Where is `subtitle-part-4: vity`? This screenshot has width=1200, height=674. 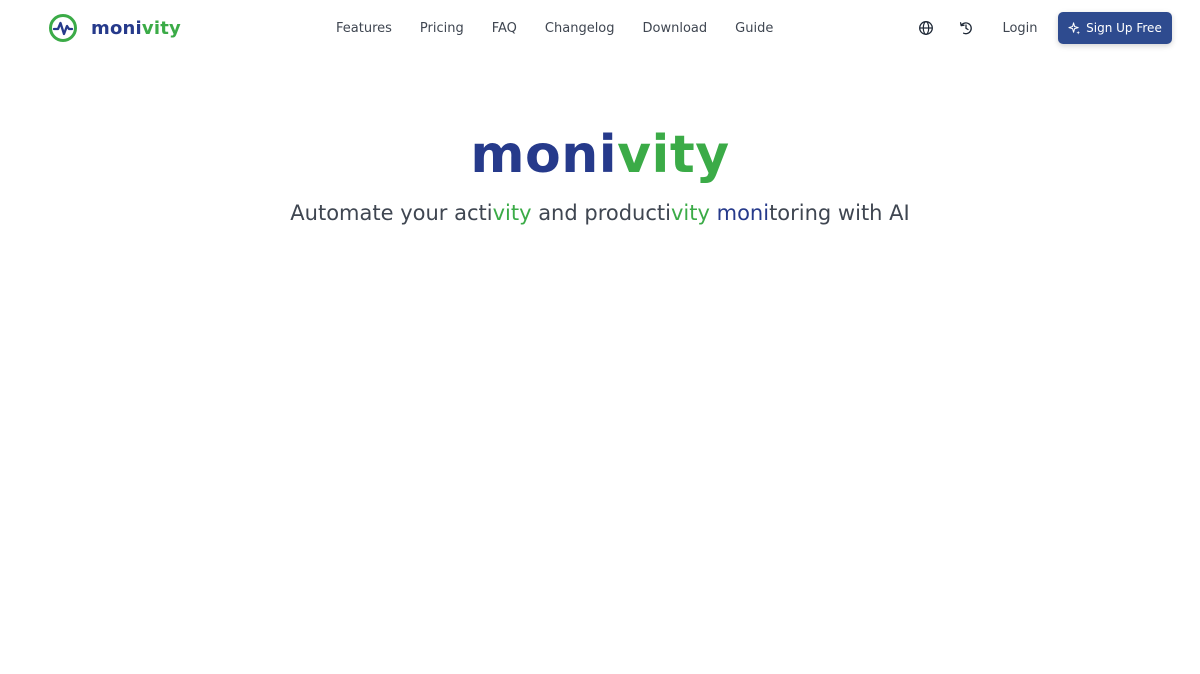
subtitle-part-4: vity is located at coordinates (690, 213).